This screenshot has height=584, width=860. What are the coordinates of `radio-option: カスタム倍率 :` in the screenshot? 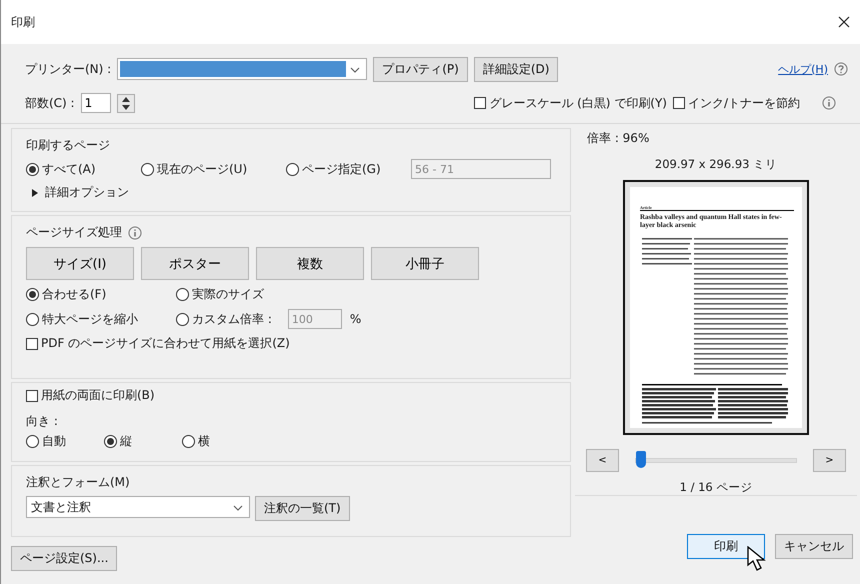 It's located at (224, 319).